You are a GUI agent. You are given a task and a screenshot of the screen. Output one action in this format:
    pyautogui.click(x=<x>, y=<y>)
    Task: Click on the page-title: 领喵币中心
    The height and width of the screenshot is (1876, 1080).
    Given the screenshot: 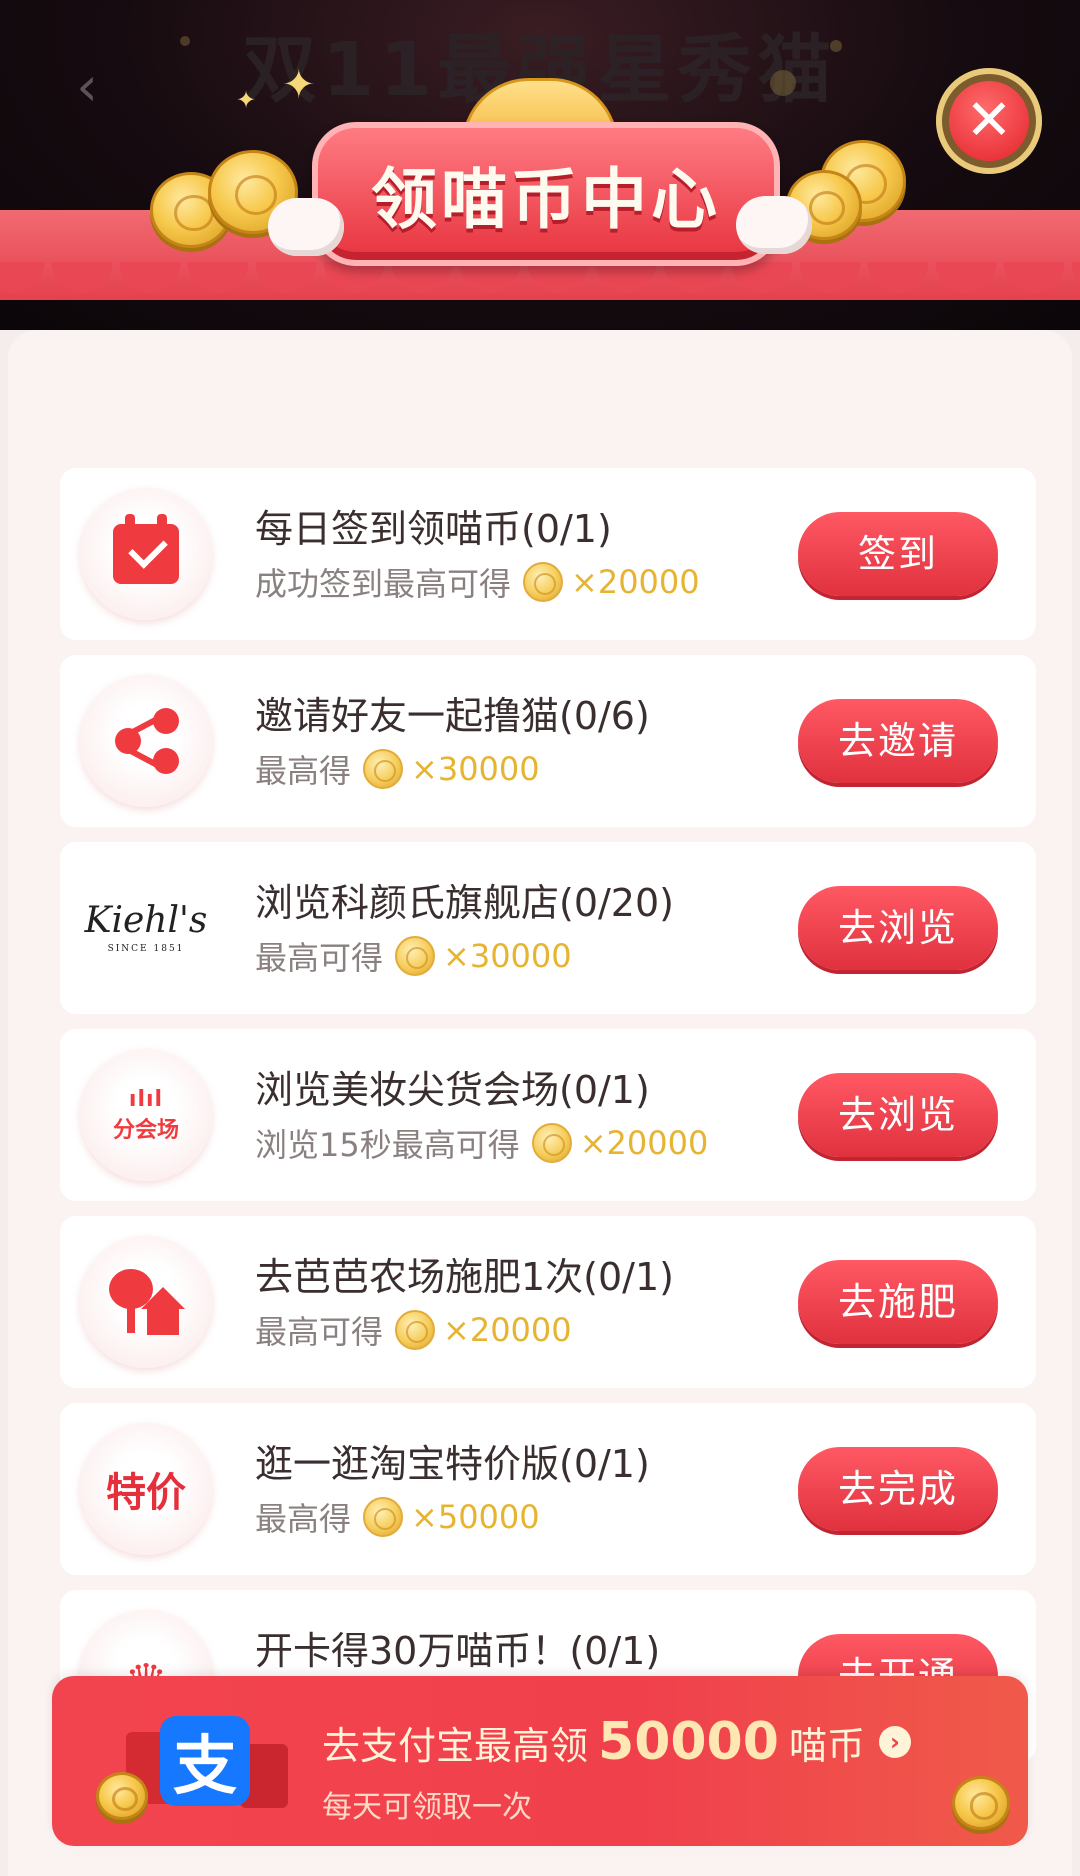 What is the action you would take?
    pyautogui.click(x=546, y=199)
    